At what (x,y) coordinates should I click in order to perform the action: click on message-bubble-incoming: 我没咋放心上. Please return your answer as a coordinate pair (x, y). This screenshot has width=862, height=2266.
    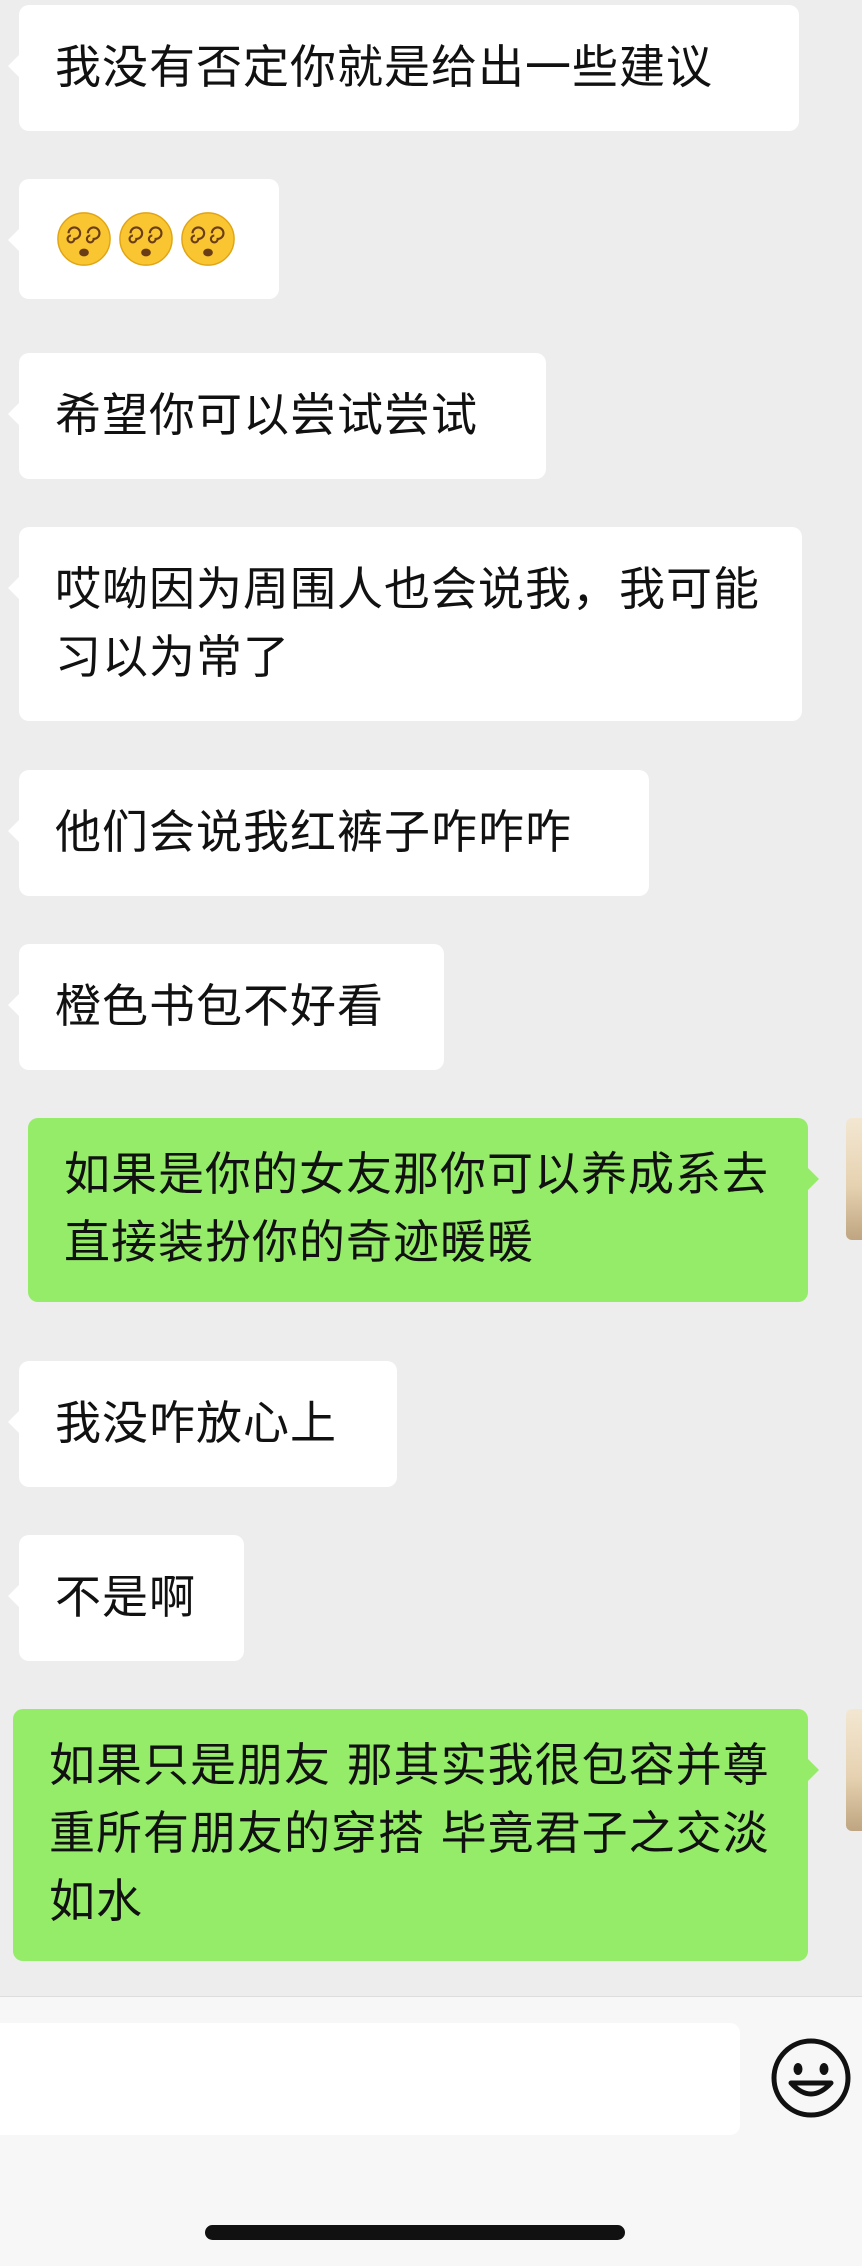
    Looking at the image, I should click on (202, 1424).